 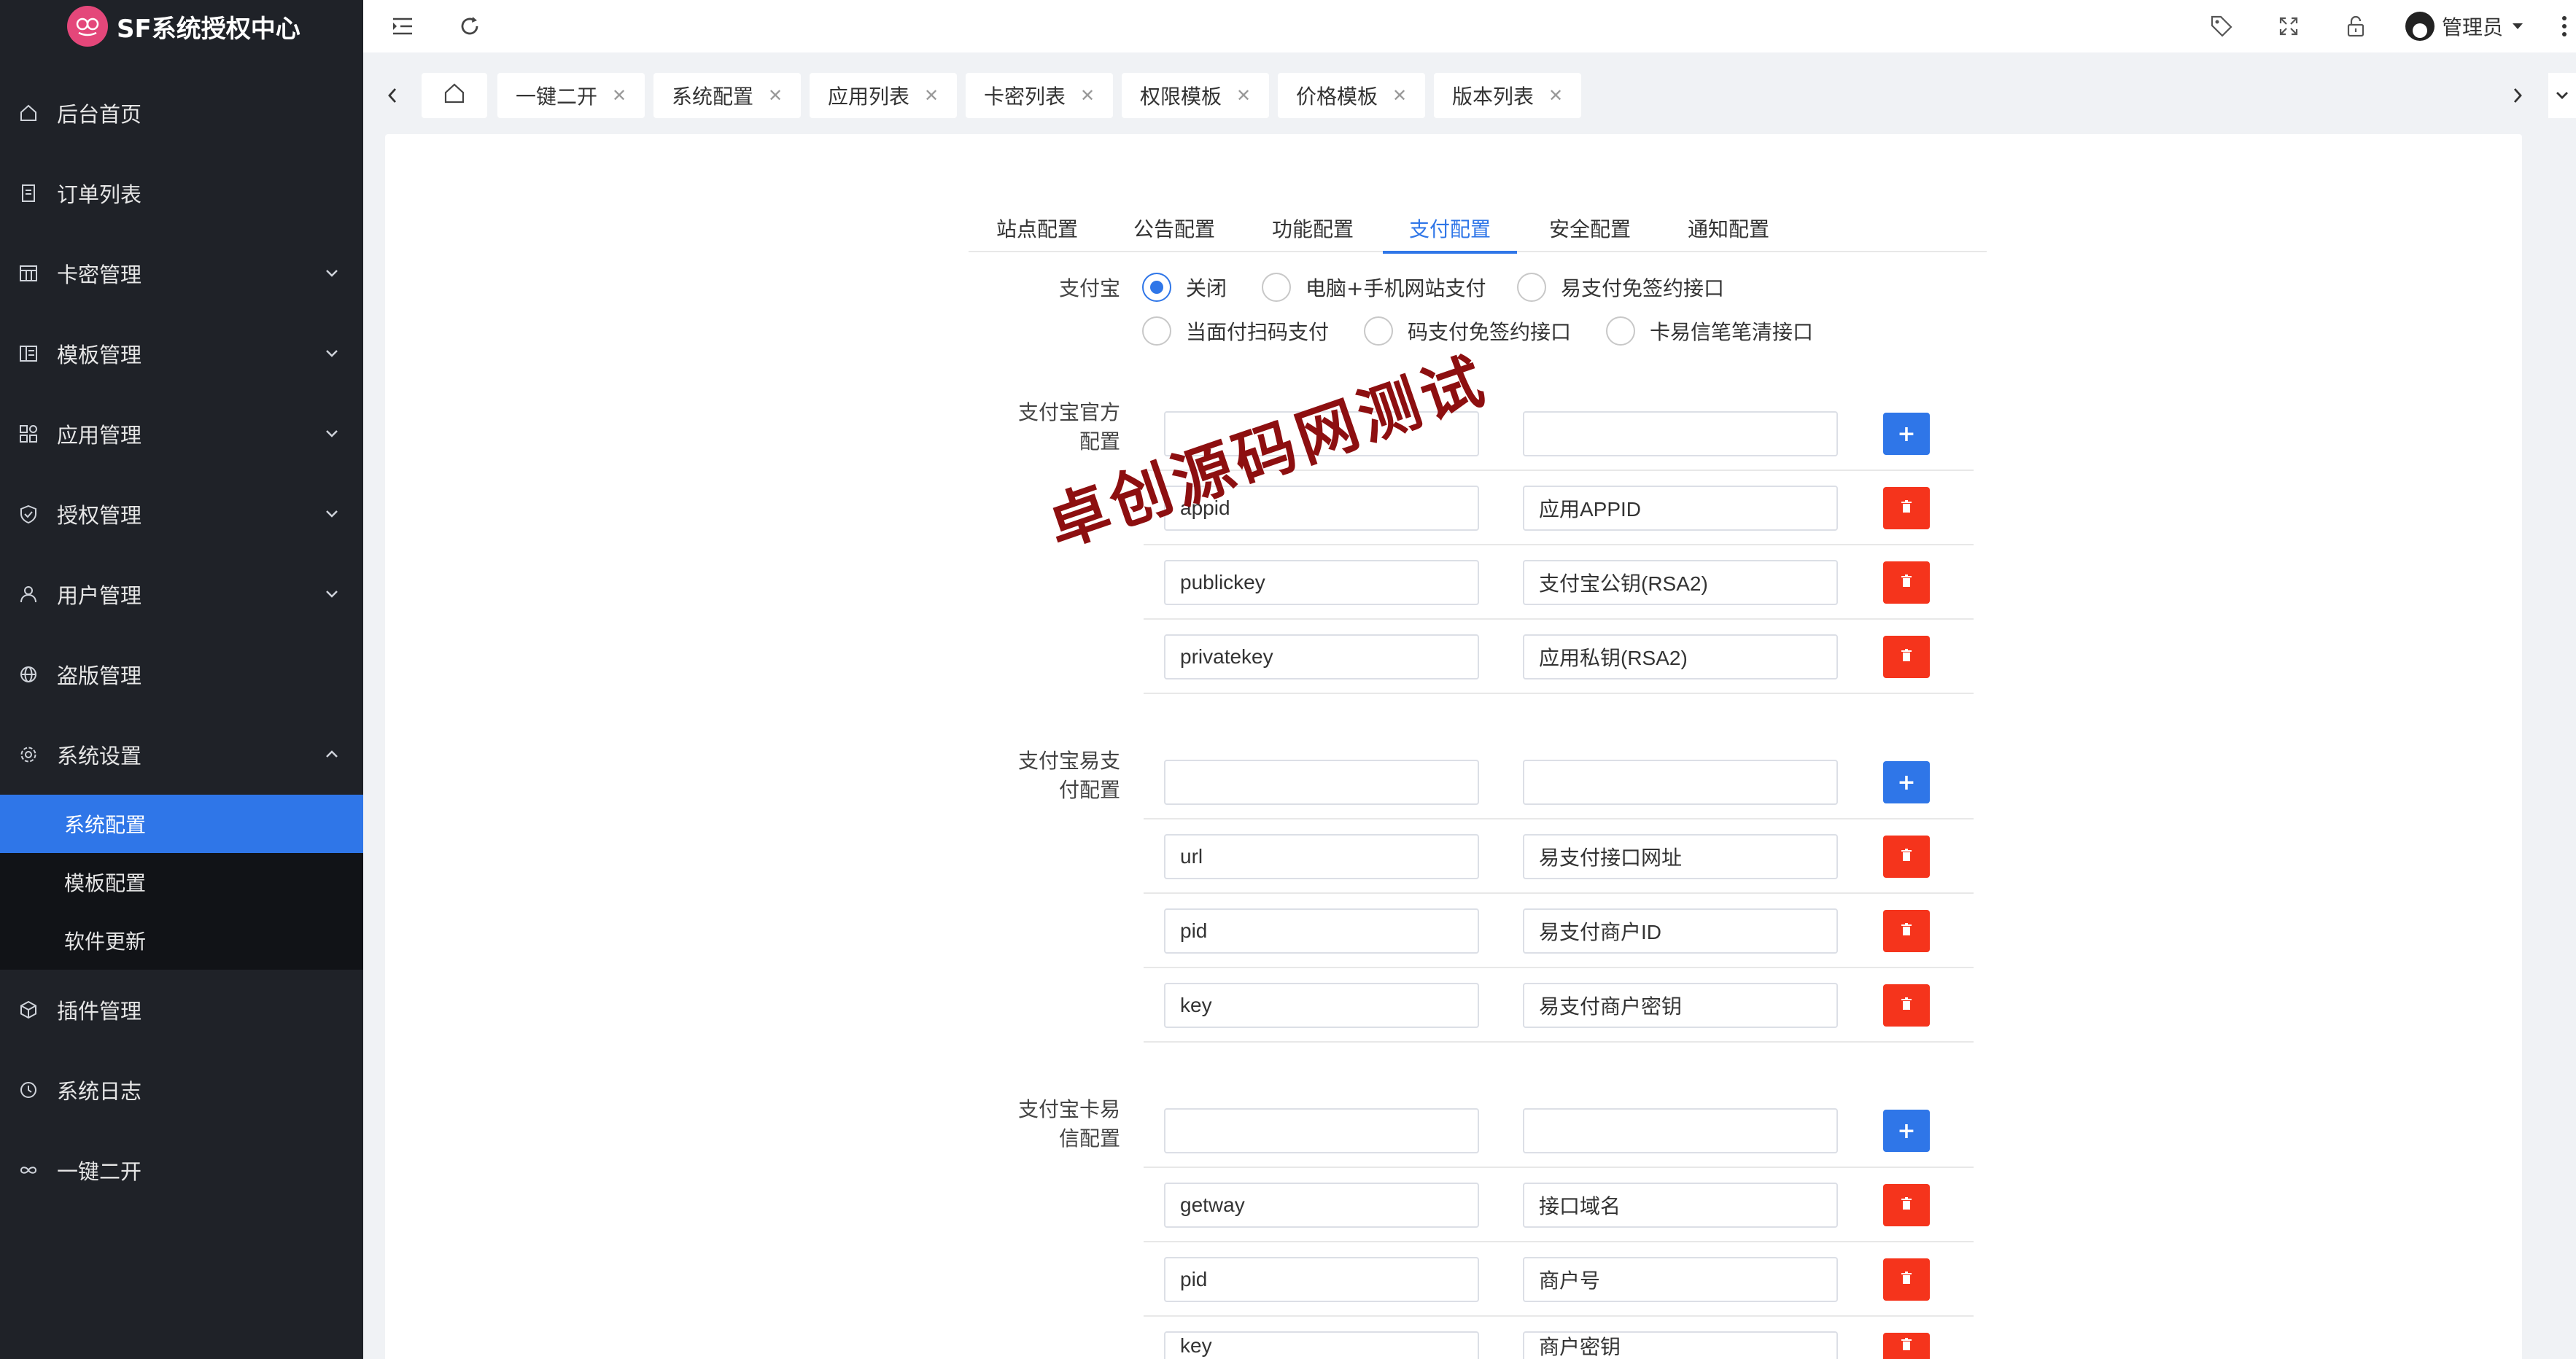 I want to click on radio-epay: 易支付免签约接口, so click(x=1621, y=288).